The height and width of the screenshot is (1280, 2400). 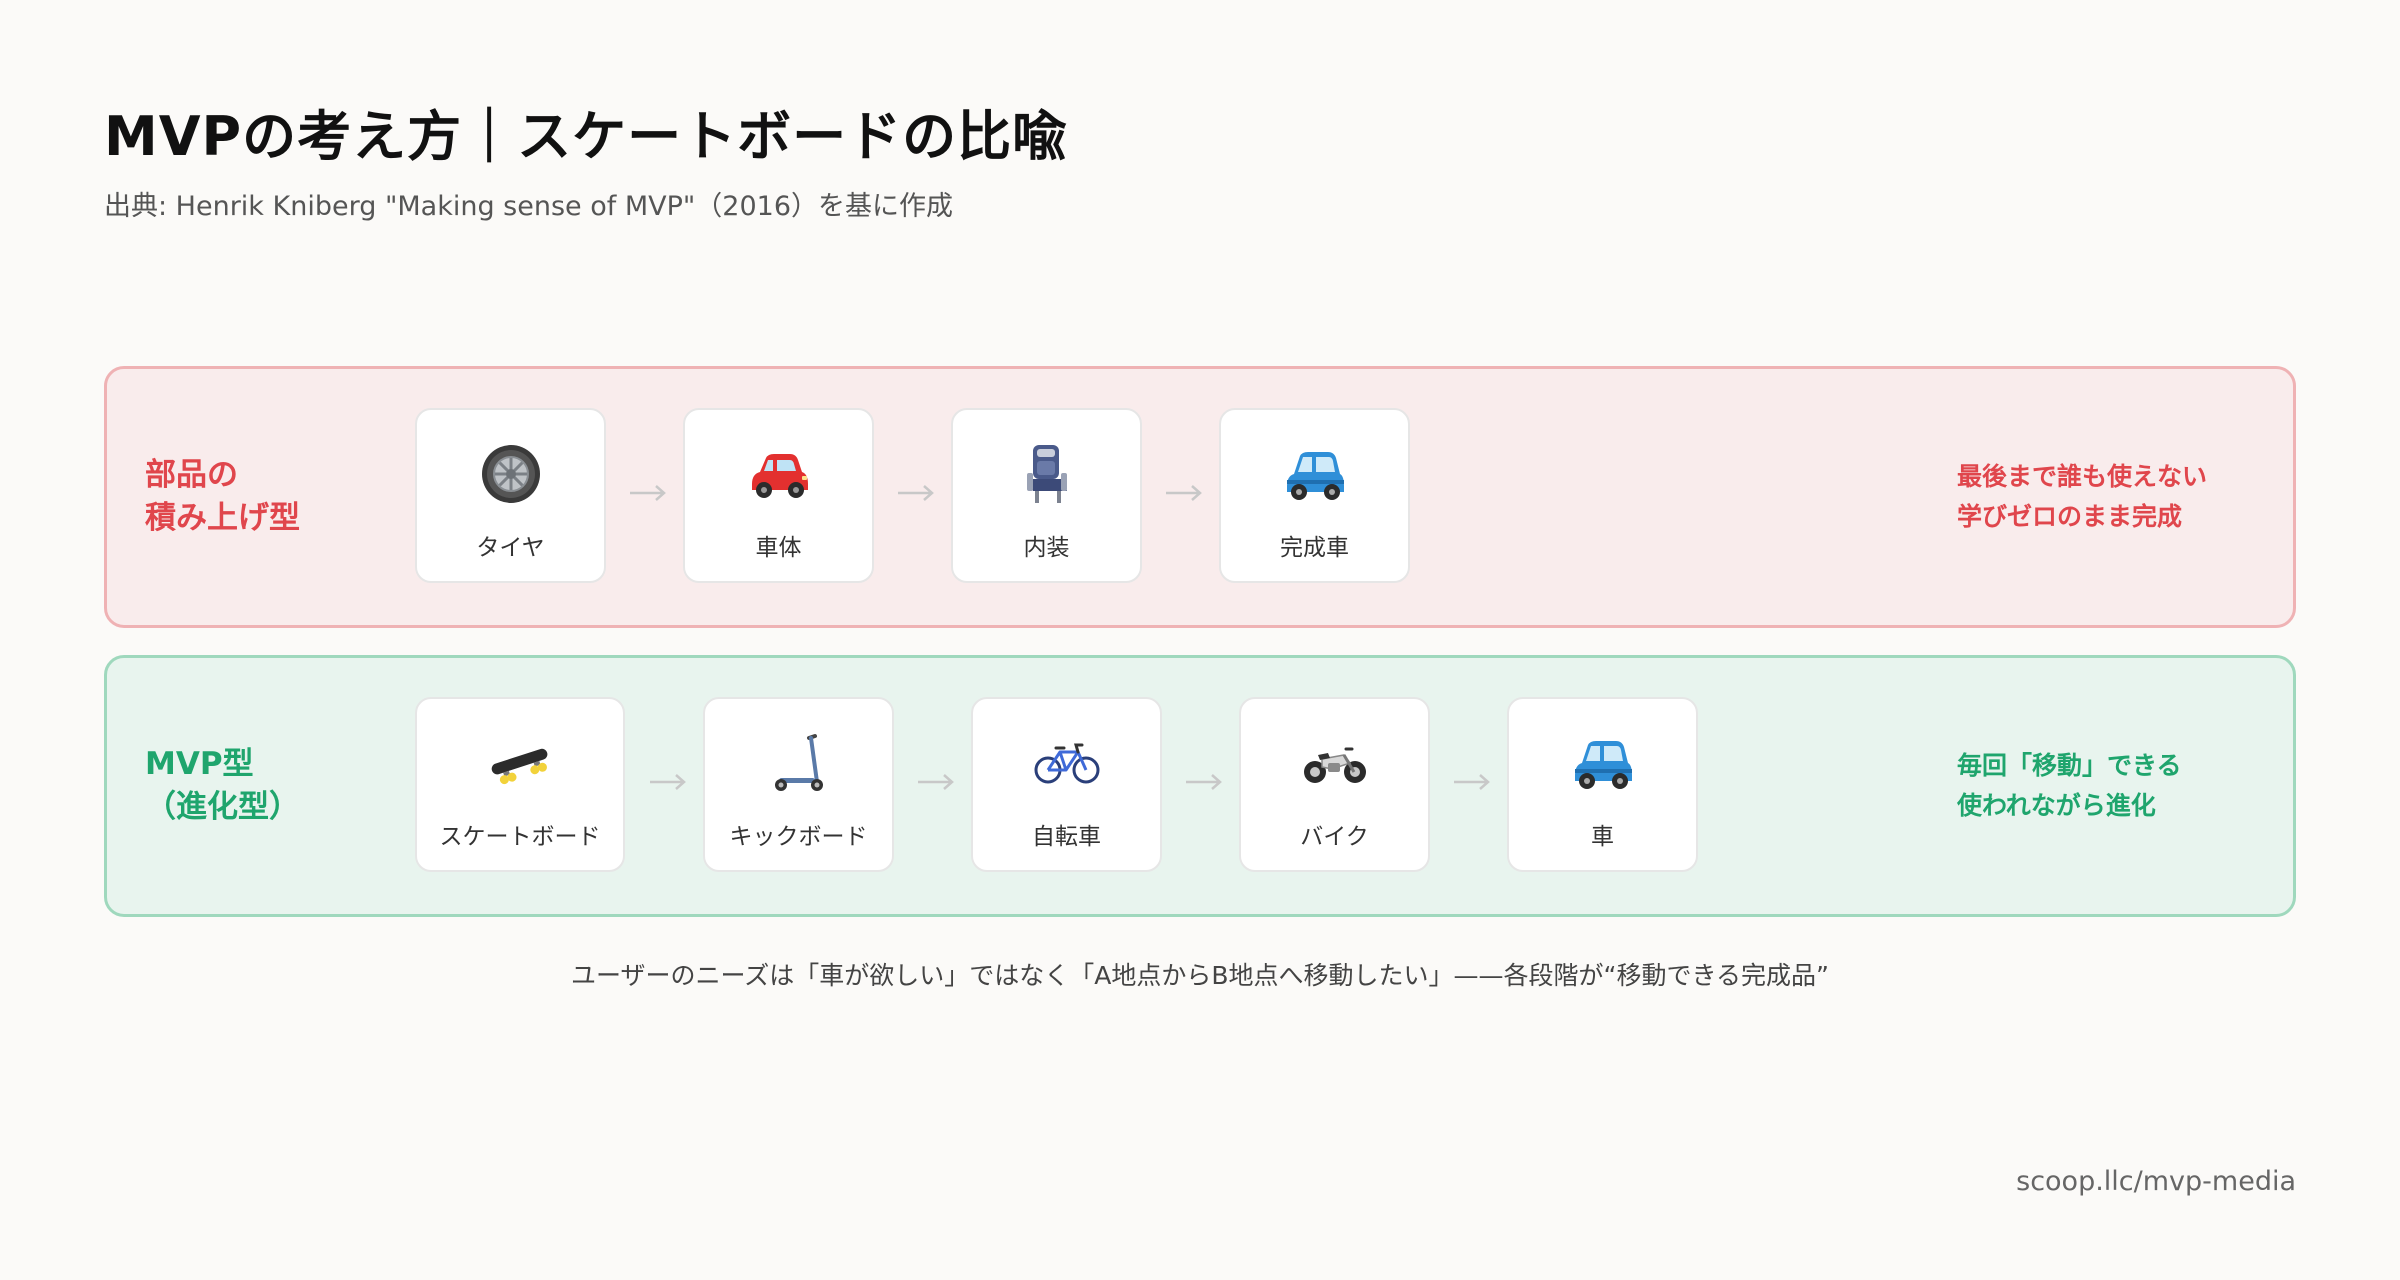 I want to click on step-card-car: 車, so click(x=1602, y=784).